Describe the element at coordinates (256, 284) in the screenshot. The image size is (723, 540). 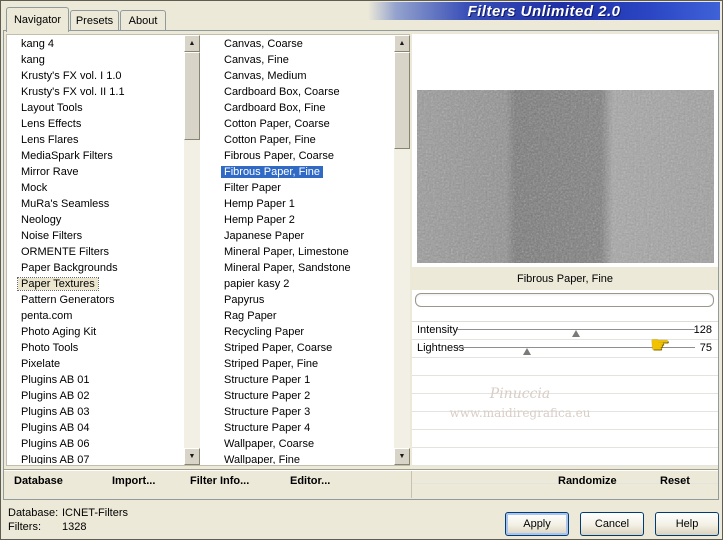
I see `filter-item: papier kasy 2` at that location.